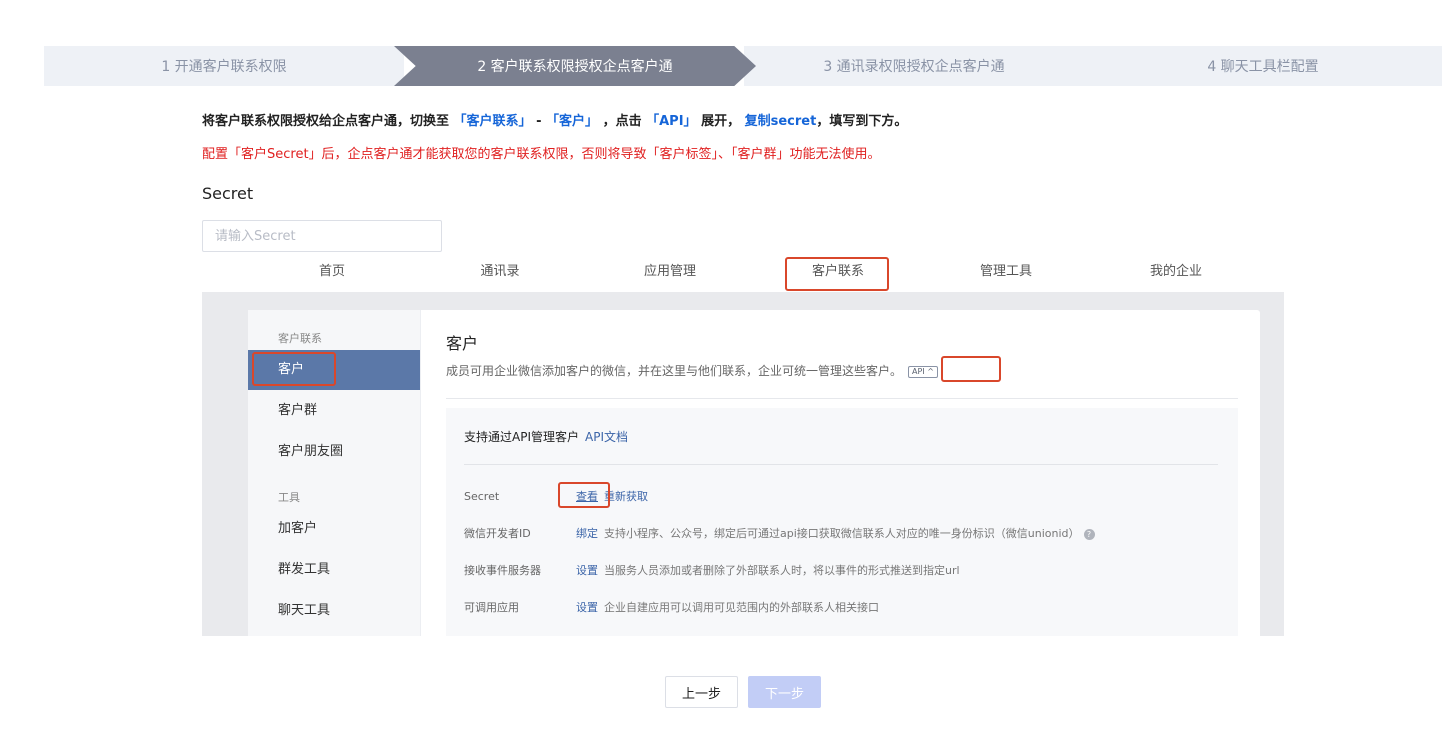  I want to click on help-icon: ?, so click(1089, 534).